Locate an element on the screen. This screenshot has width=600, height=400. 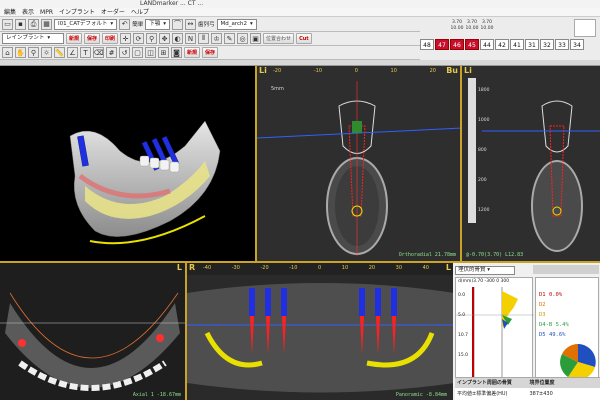
preset-select: I01_CATデフォルト ▾ is located at coordinates (86, 24).